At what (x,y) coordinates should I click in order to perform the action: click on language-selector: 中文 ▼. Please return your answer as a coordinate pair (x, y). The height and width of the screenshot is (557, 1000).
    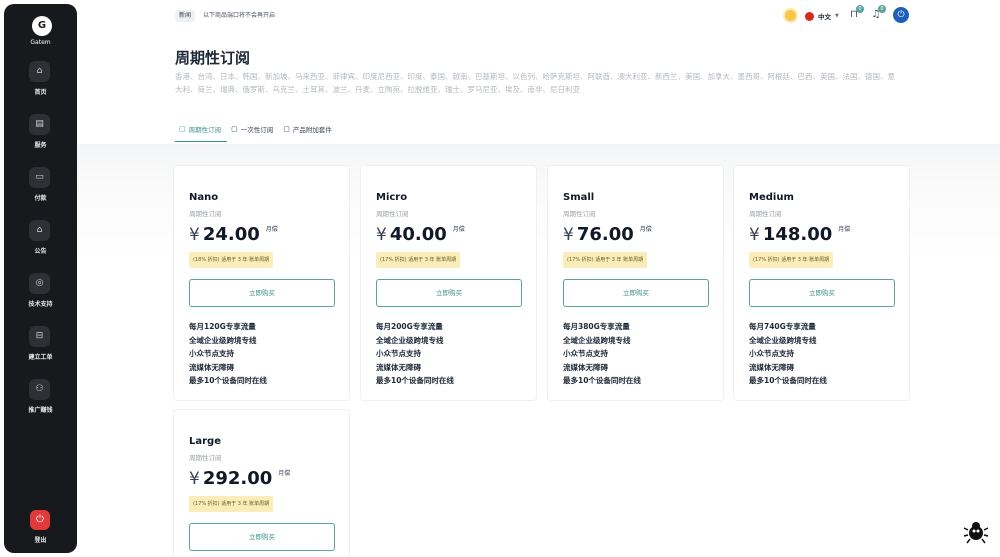
    Looking at the image, I should click on (822, 16).